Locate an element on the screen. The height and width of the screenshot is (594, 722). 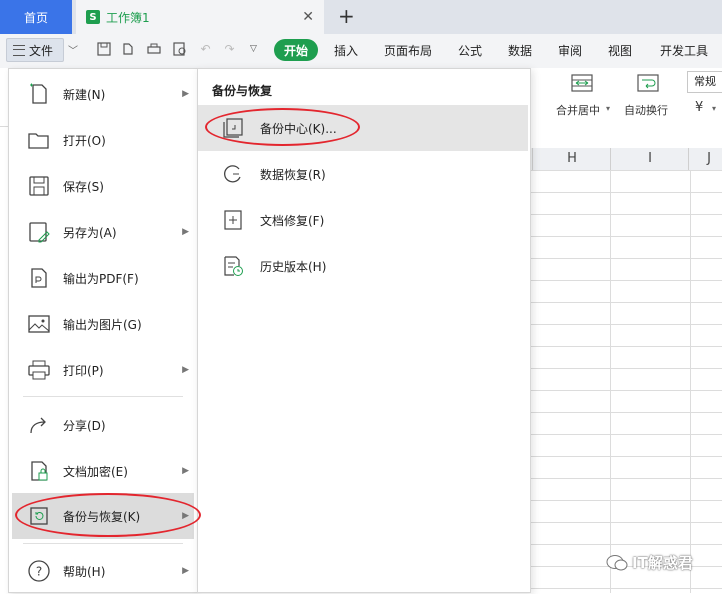
watermark: IT解惑君 is located at coordinates (649, 562).